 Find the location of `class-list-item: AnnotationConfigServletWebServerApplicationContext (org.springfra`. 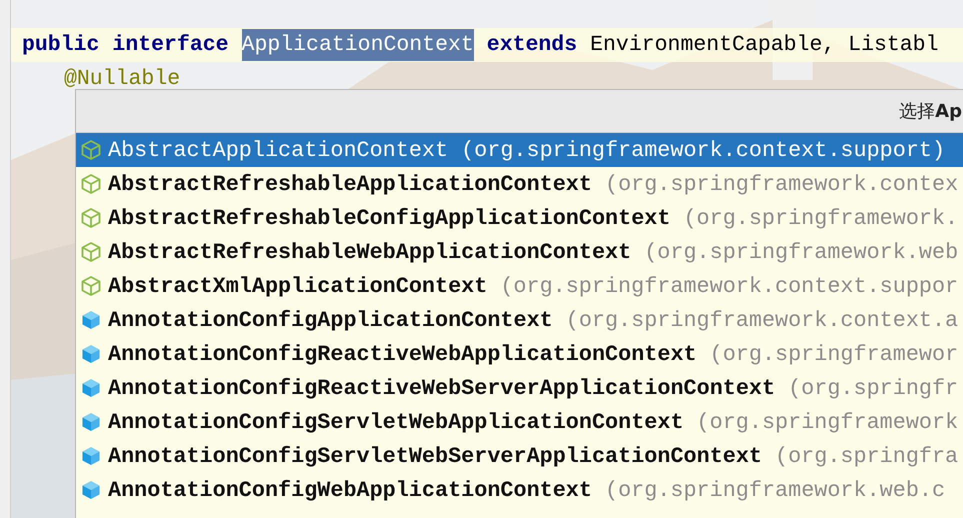

class-list-item: AnnotationConfigServletWebServerApplicationContext (org.springfra is located at coordinates (519, 456).